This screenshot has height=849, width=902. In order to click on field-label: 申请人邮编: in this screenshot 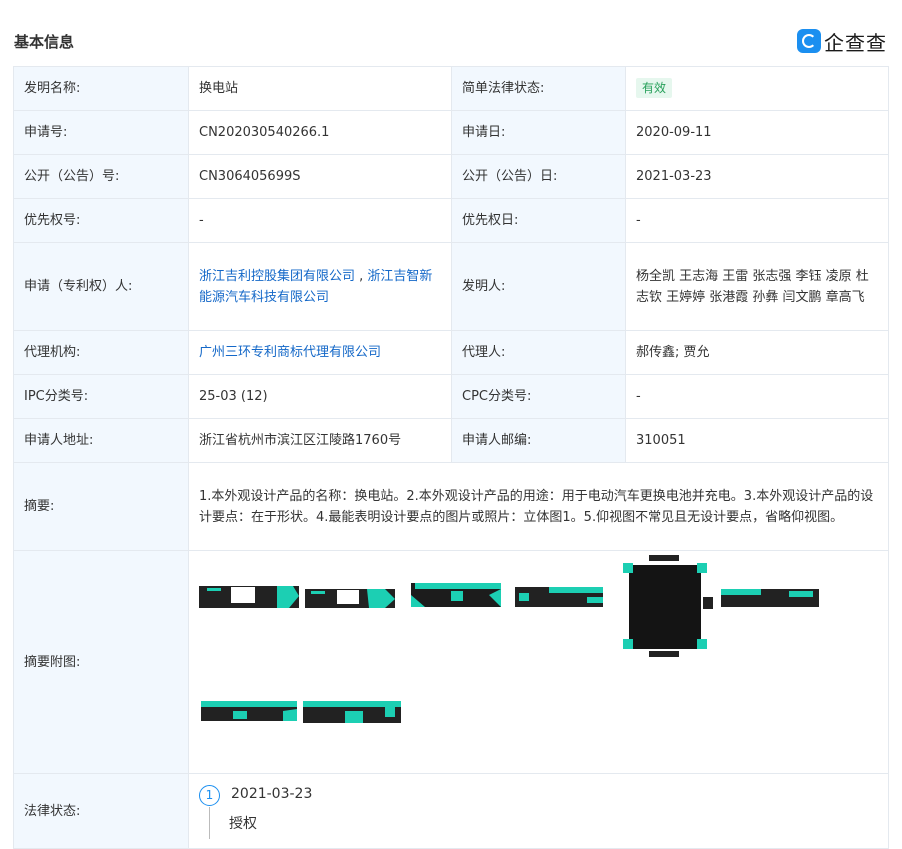, I will do `click(538, 440)`.